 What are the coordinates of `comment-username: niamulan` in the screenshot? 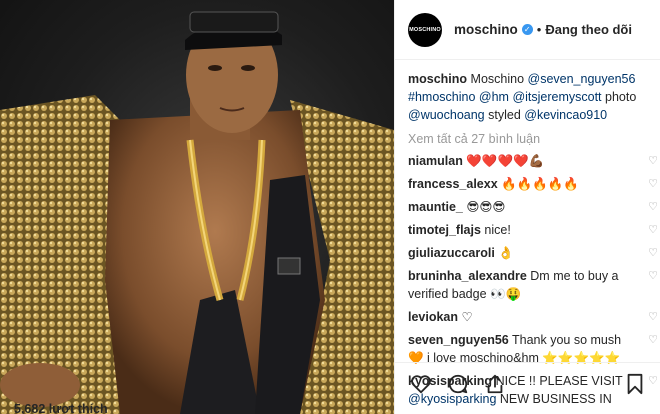 It's located at (435, 161).